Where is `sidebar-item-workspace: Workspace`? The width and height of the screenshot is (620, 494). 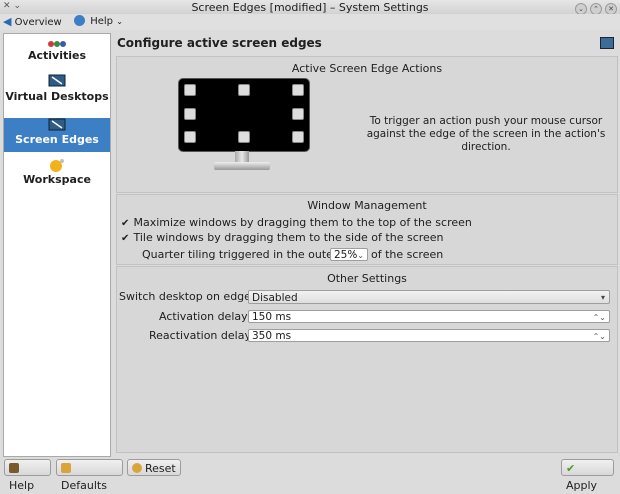
sidebar-item-workspace: Workspace is located at coordinates (57, 173).